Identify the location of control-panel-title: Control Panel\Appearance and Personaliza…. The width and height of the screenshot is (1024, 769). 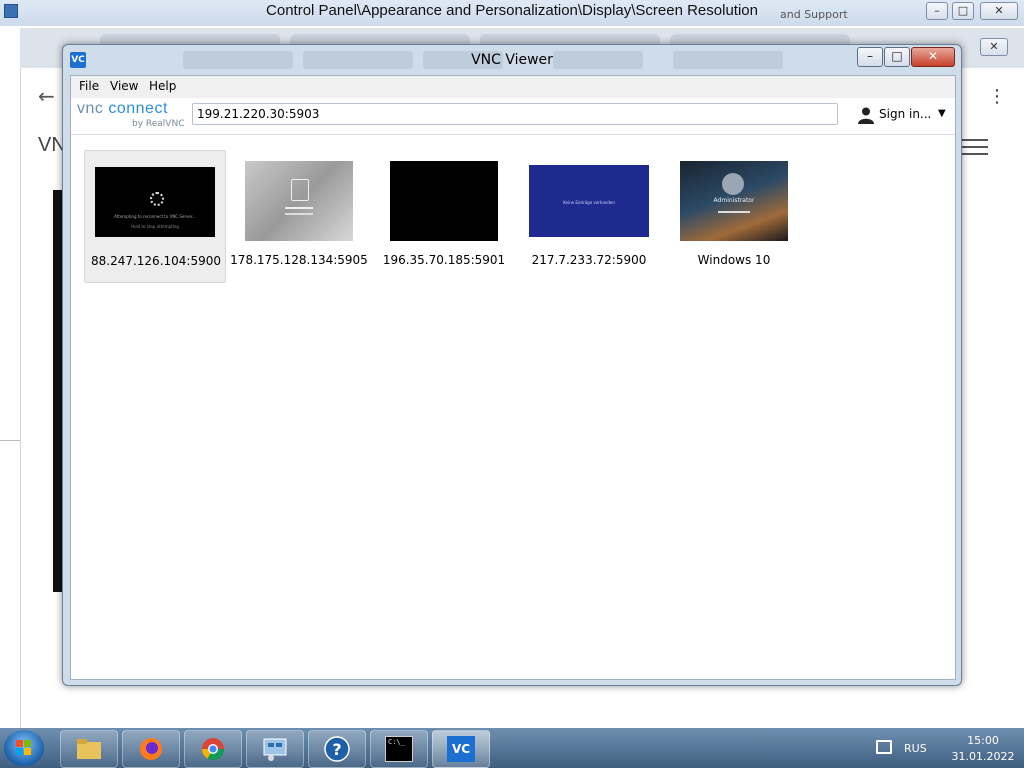
(512, 10).